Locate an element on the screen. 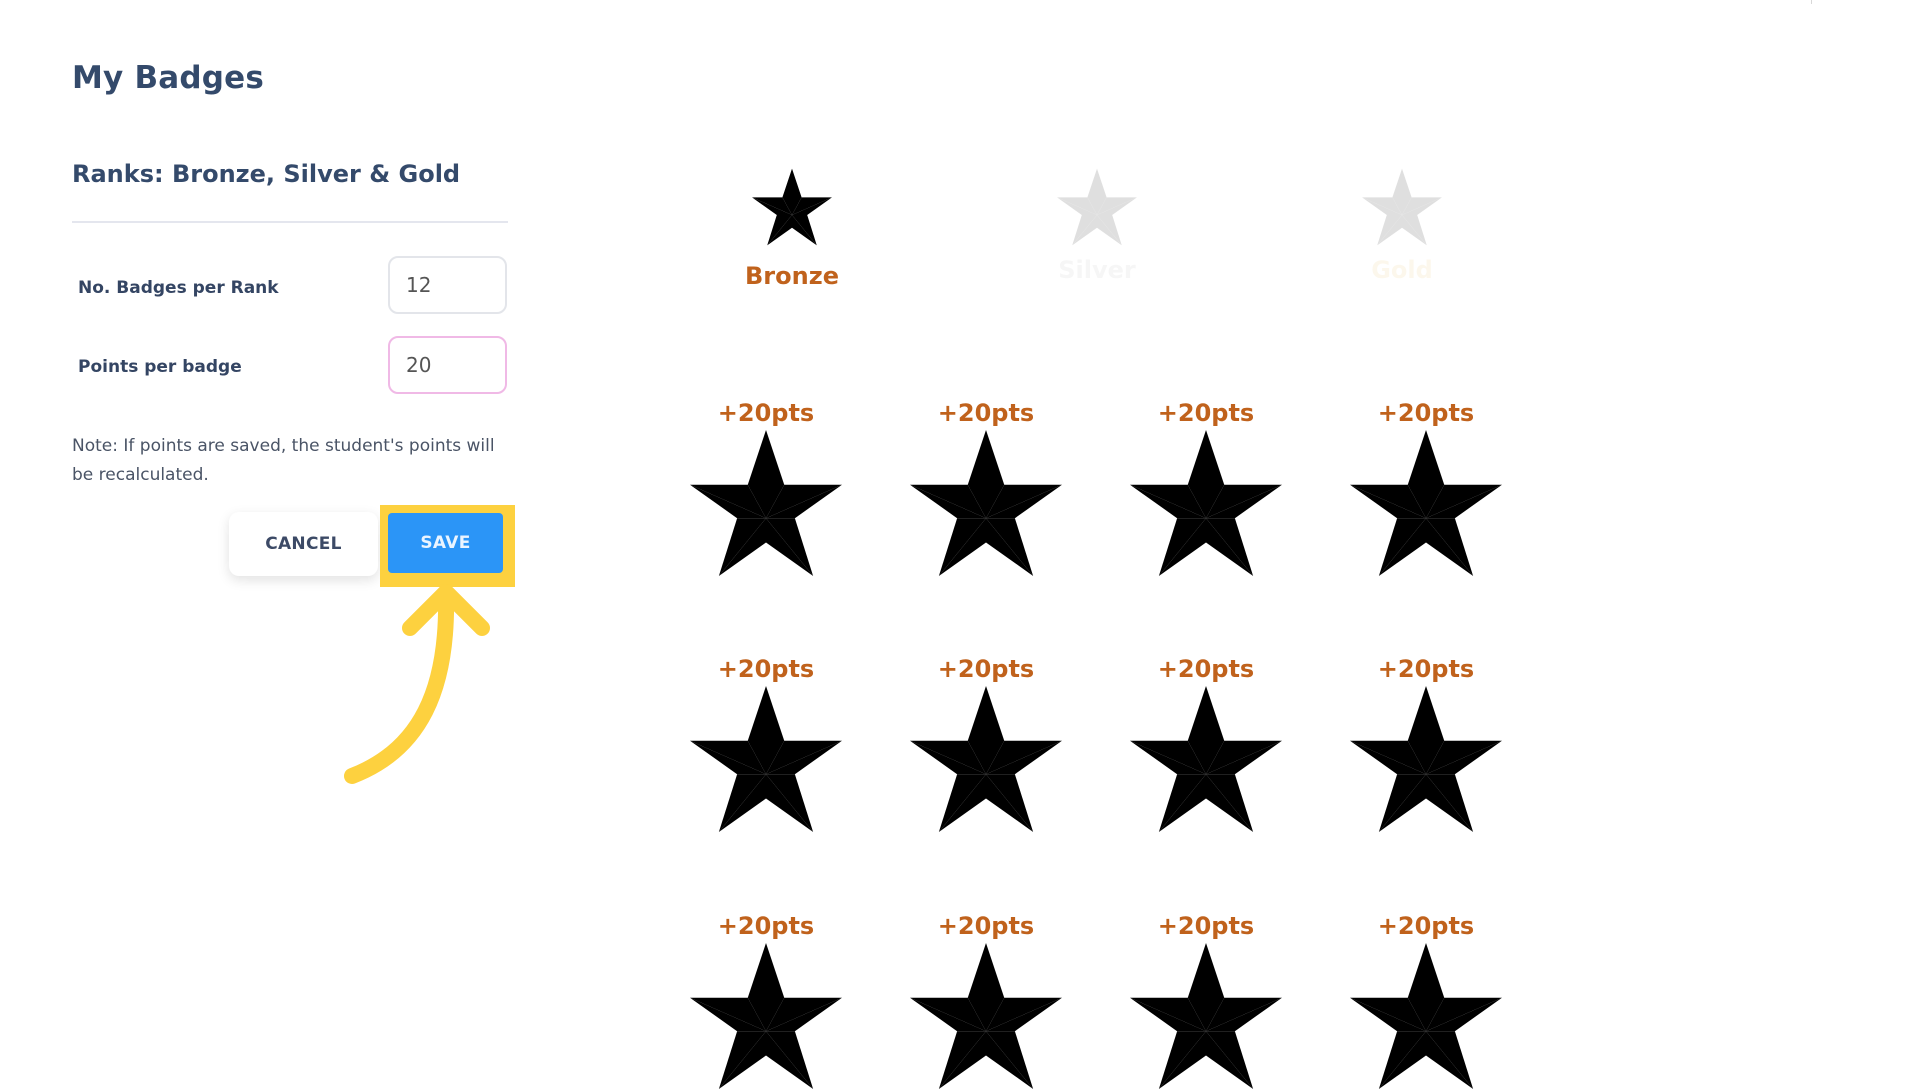 The height and width of the screenshot is (1089, 1920). rank-tab-gold: Gold is located at coordinates (1402, 226).